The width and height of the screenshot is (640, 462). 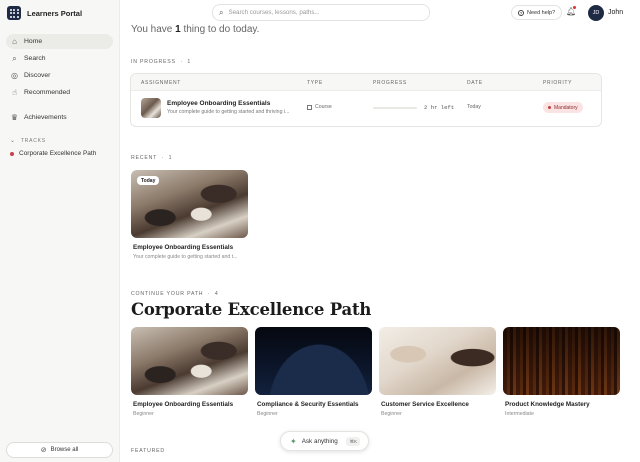 I want to click on course-card: Employee Onboarding Essentials Beginner, so click(x=189, y=372).